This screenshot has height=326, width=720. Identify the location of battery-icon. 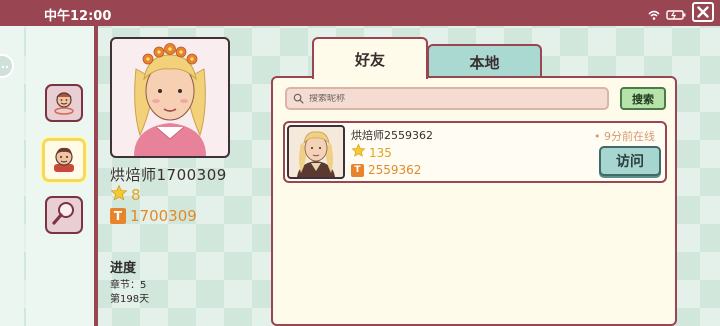
(676, 14).